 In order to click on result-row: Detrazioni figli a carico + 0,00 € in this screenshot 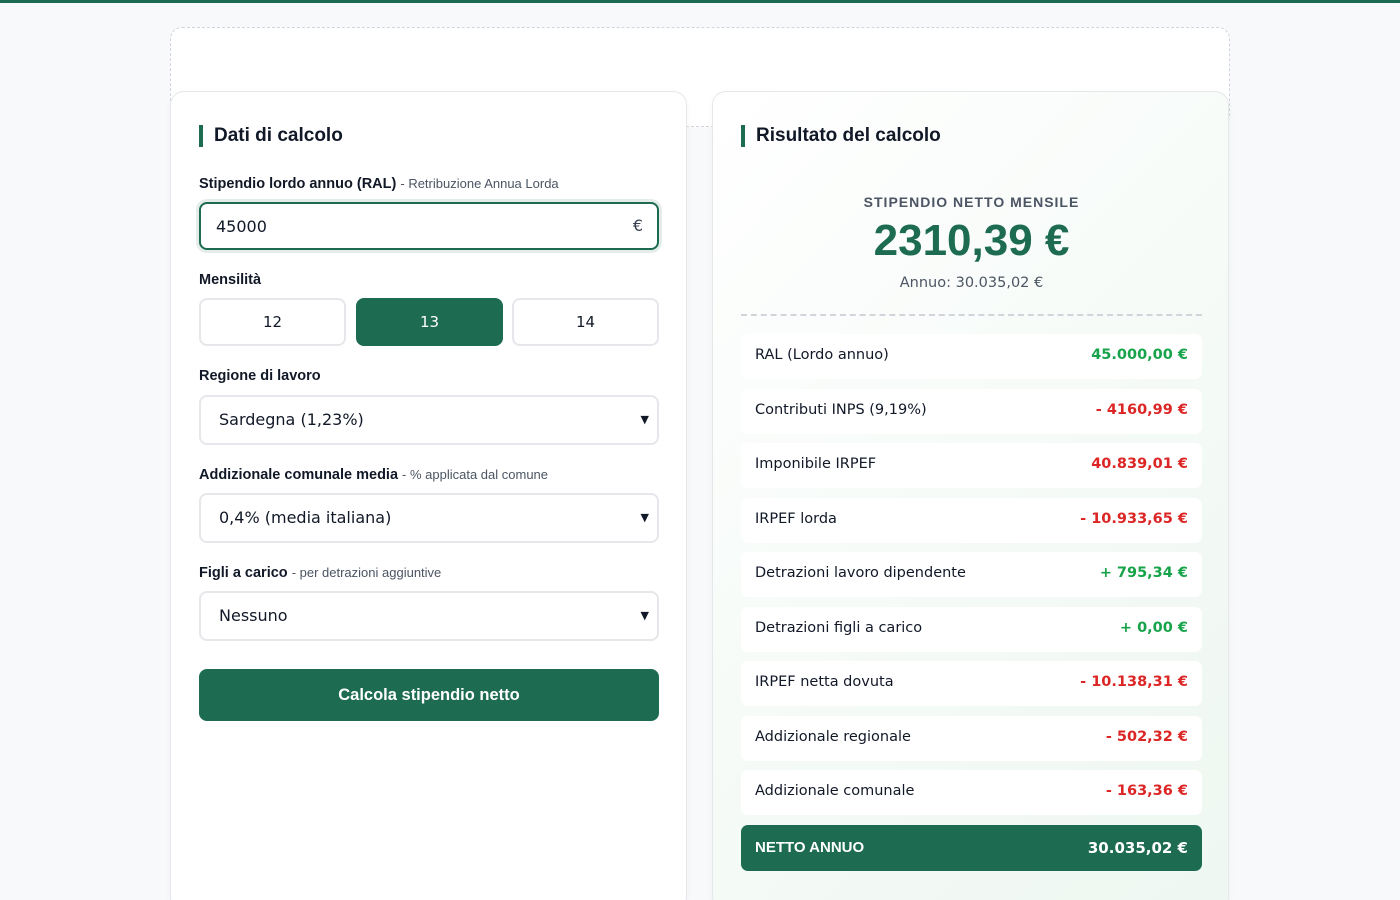, I will do `click(971, 629)`.